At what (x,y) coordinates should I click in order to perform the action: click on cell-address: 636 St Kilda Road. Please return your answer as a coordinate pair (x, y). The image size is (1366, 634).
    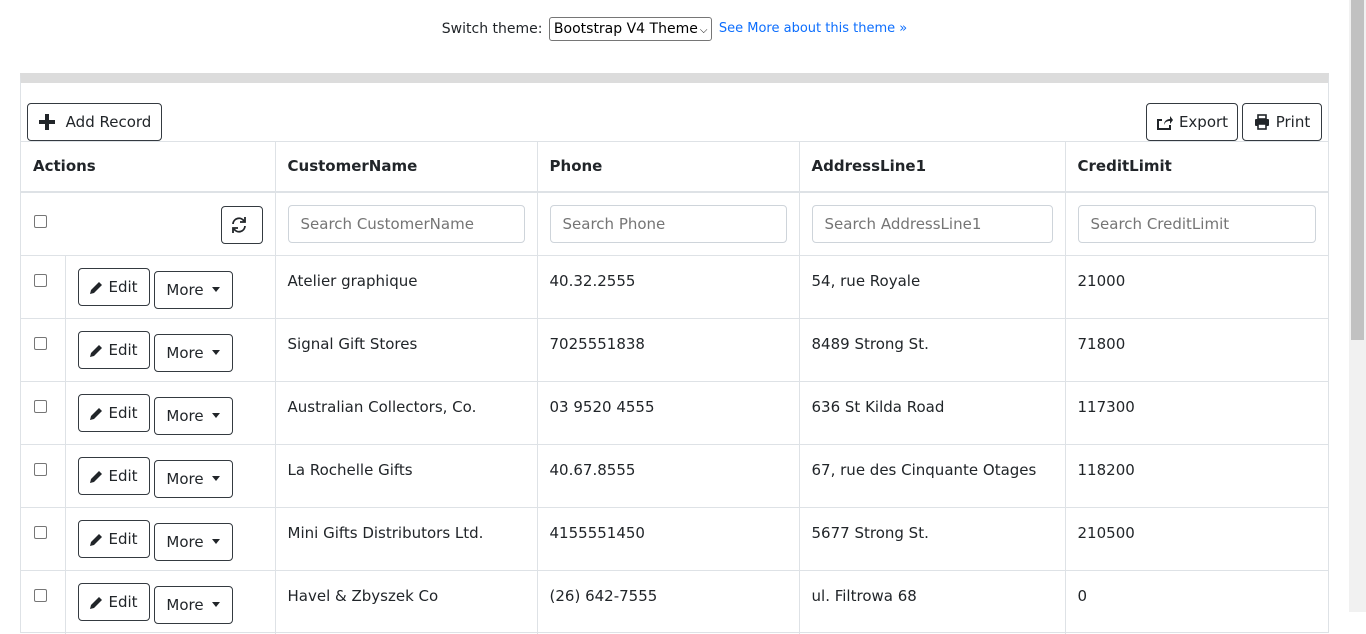
    Looking at the image, I should click on (932, 413).